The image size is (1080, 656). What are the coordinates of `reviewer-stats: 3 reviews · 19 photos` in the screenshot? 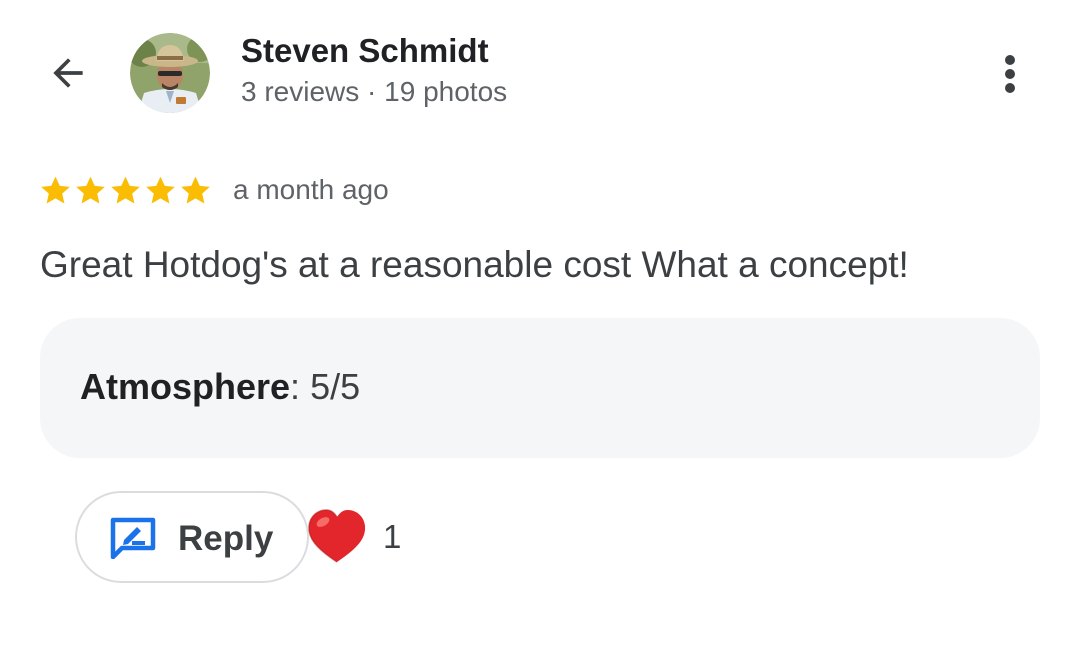 It's located at (374, 91).